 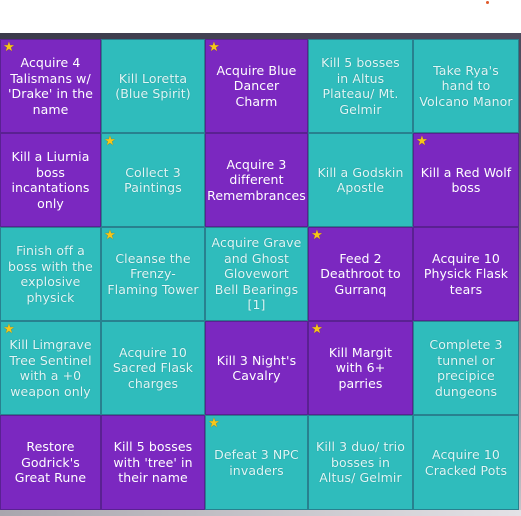 I want to click on bingo-cell-r5c4: Kill 3 duo/ trio bosses in Altus/ Gelmir, so click(x=360, y=462).